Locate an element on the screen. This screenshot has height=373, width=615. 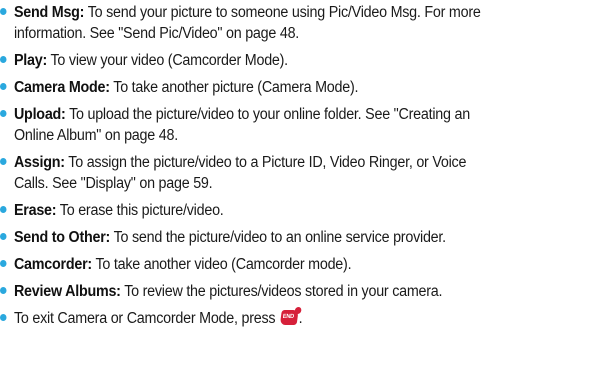
option-term: Upload: is located at coordinates (39, 114).